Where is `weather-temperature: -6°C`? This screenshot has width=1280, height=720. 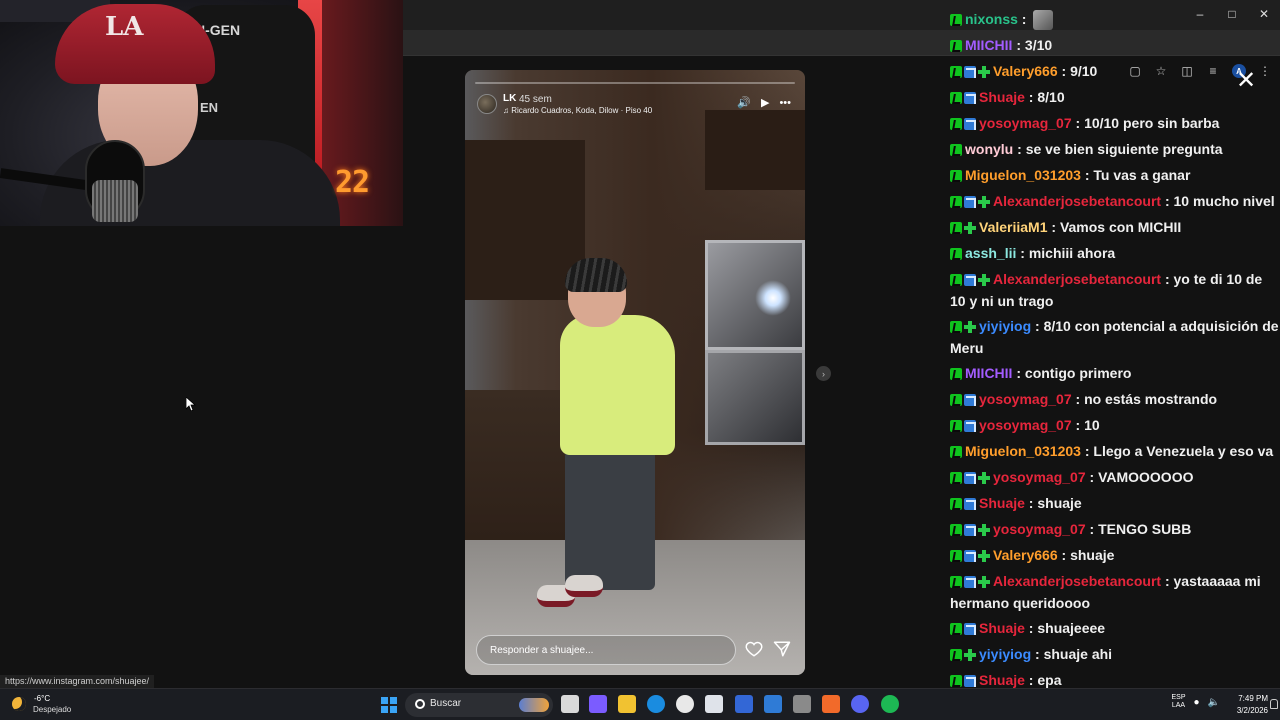
weather-temperature: -6°C is located at coordinates (42, 698).